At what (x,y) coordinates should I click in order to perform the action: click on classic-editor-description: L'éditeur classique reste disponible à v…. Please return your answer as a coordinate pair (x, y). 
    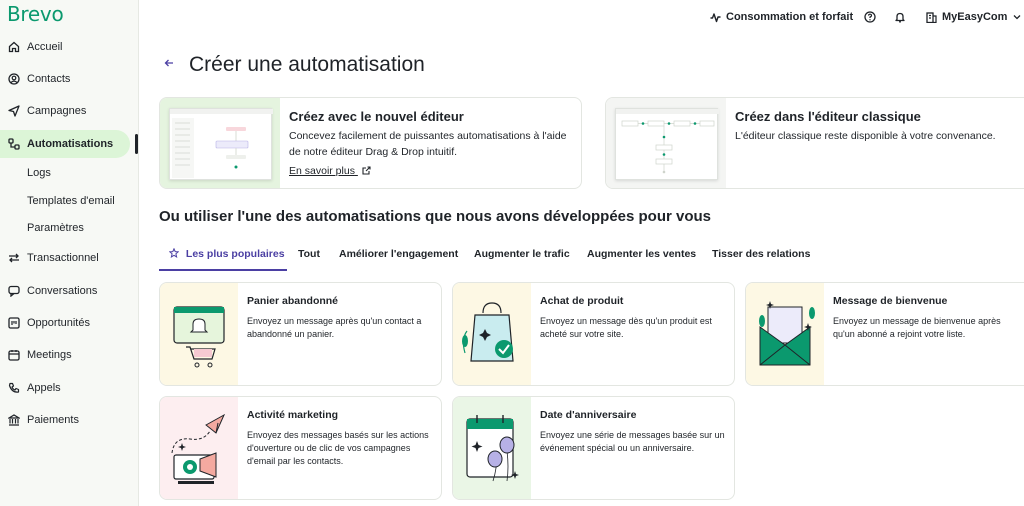
    Looking at the image, I should click on (865, 136).